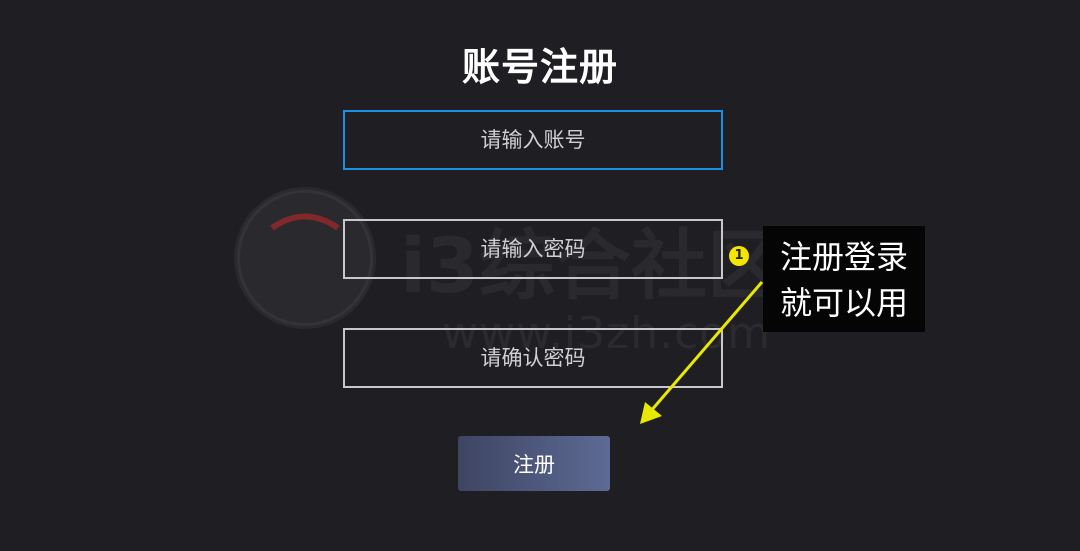 This screenshot has height=551, width=1080. I want to click on page-title: 账号注册, so click(539, 67).